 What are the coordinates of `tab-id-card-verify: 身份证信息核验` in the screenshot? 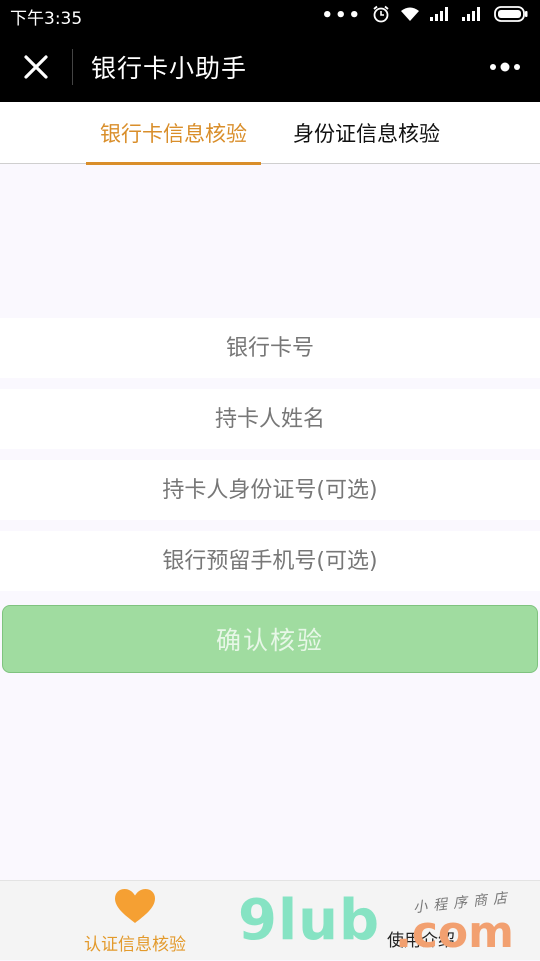 It's located at (366, 133).